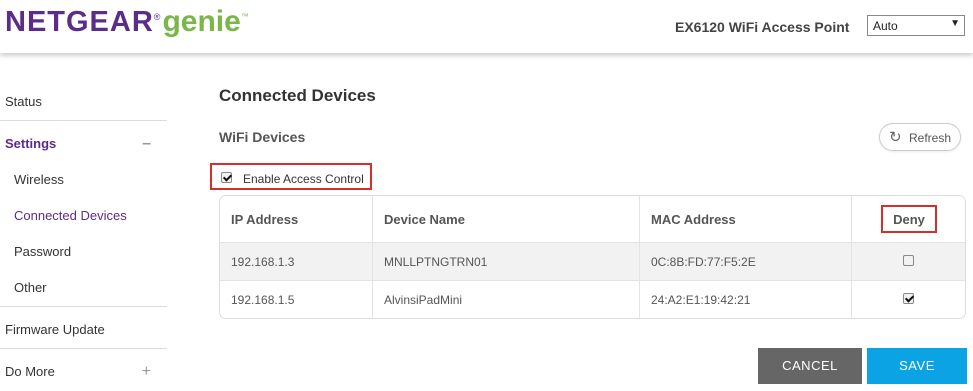  What do you see at coordinates (895, 137) in the screenshot?
I see `refresh-icon: ↻` at bounding box center [895, 137].